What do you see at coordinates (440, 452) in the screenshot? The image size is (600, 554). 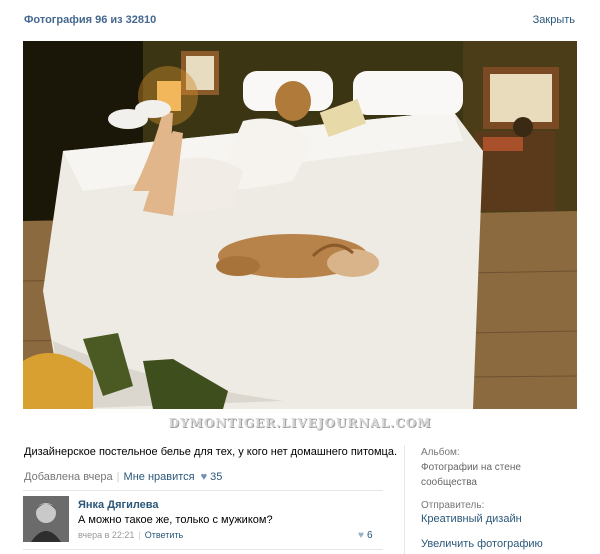 I see `album-label: Альбом:` at bounding box center [440, 452].